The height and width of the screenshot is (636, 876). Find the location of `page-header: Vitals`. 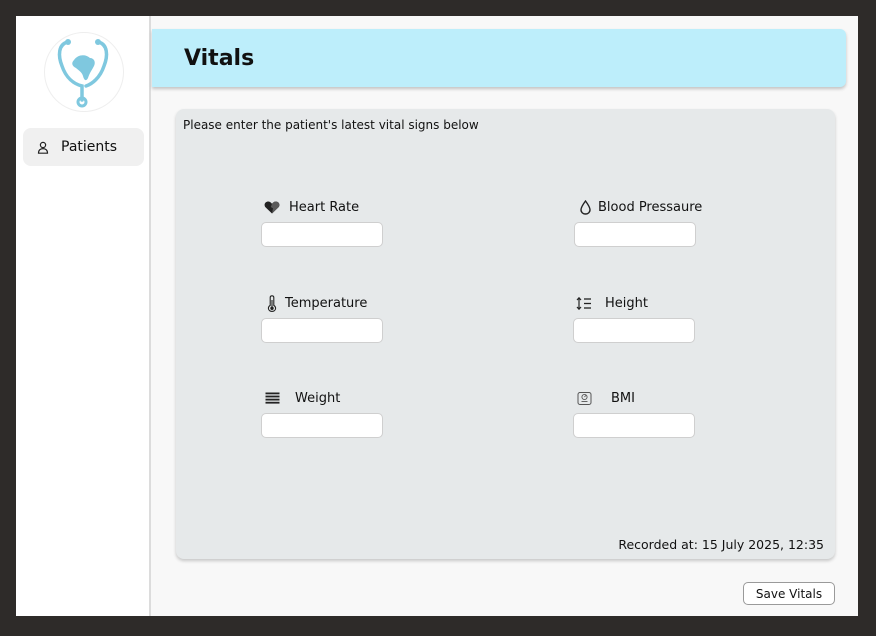

page-header: Vitals is located at coordinates (499, 58).